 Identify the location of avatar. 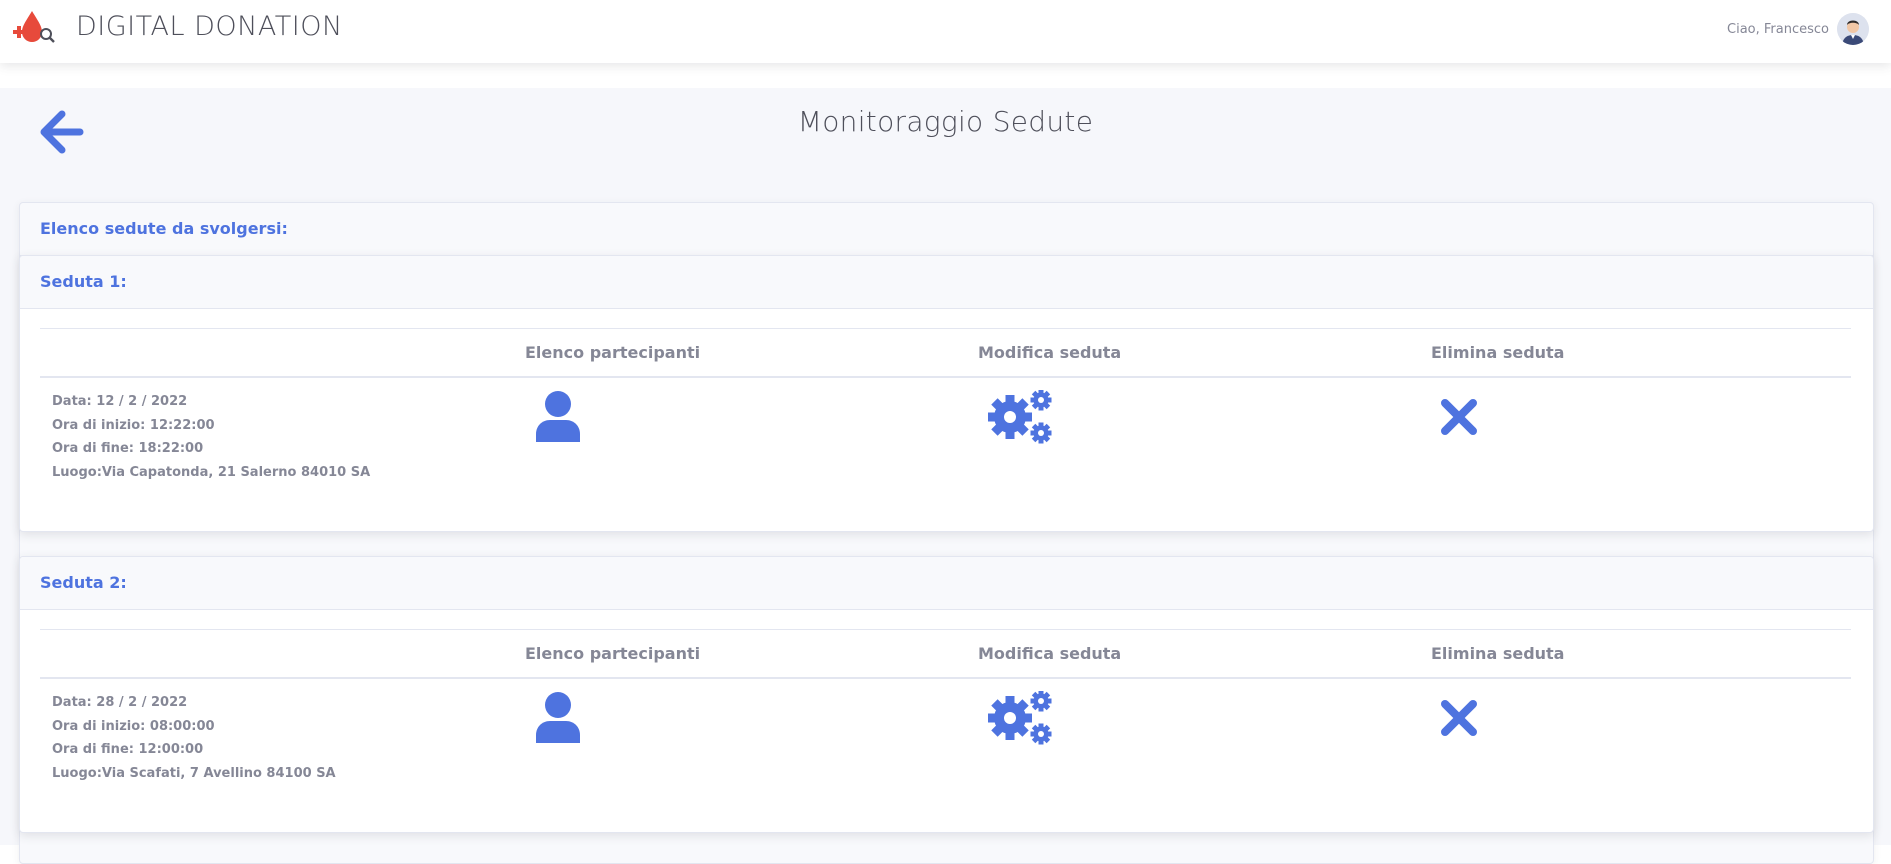
(1853, 29).